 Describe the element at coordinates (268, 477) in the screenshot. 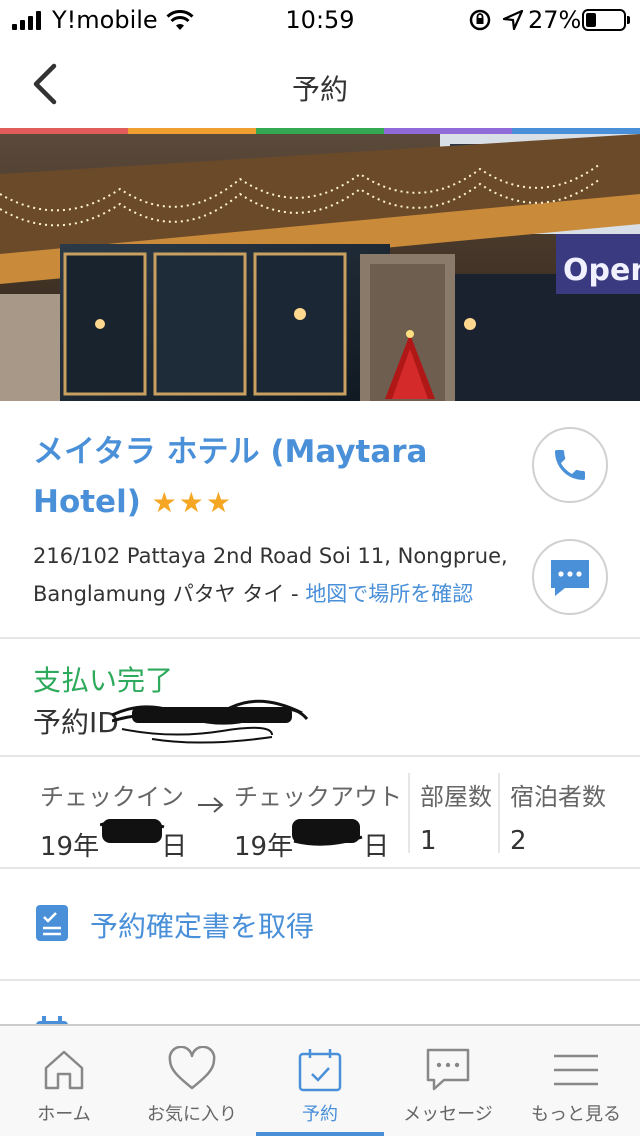

I see `hotel-name: メイタラ ホテル (Maytara Hotel) ★★★` at that location.